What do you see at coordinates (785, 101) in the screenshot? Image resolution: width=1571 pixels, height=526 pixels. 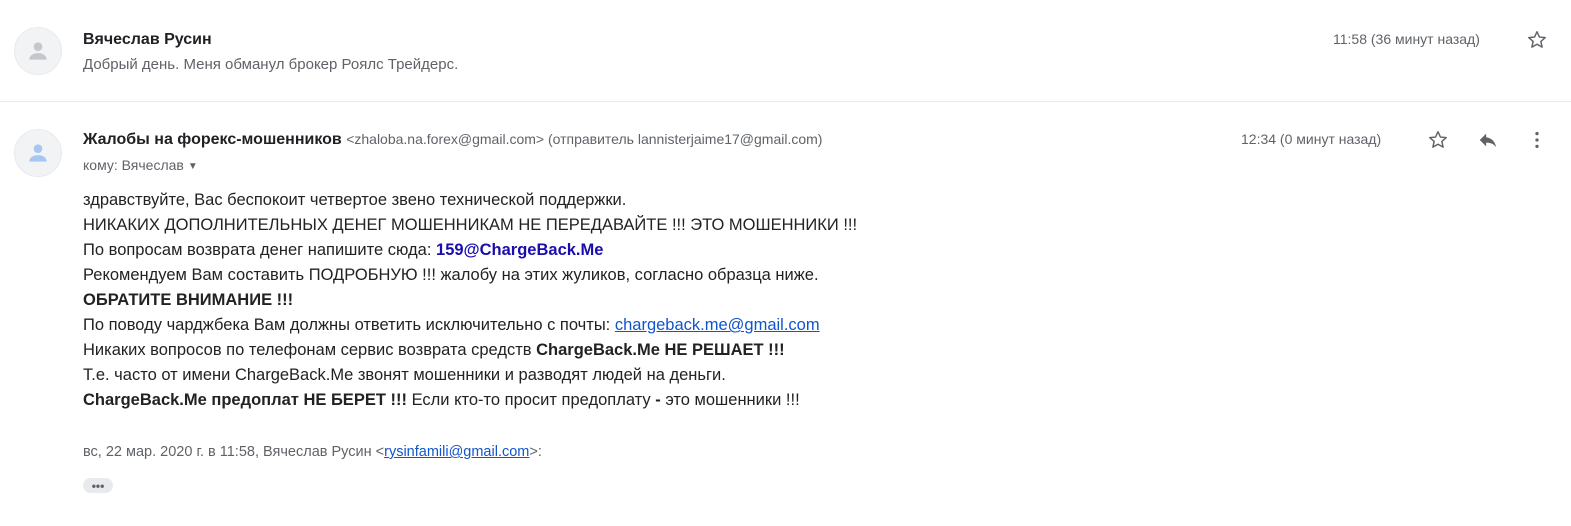 I see `message-divider` at bounding box center [785, 101].